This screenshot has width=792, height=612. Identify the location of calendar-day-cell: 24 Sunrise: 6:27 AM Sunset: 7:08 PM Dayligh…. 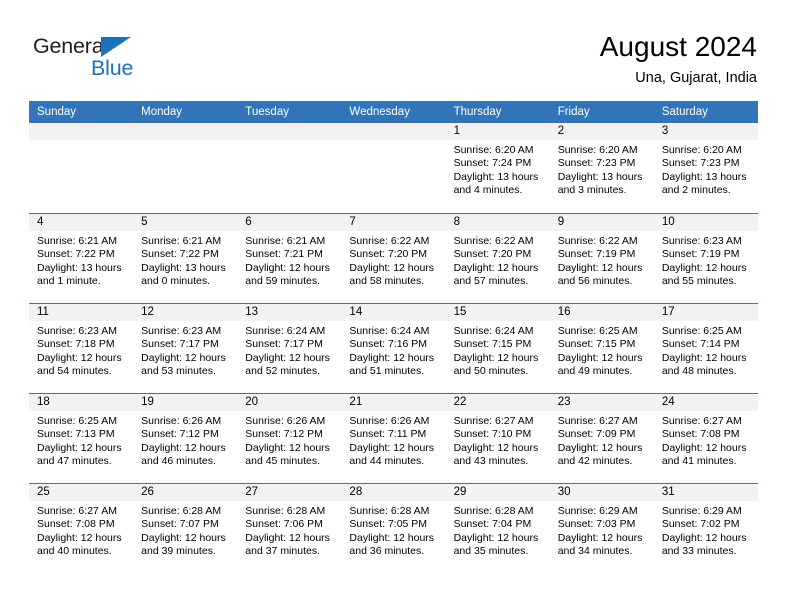
(705, 438).